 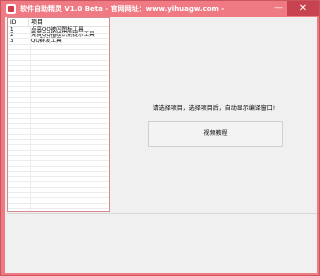 I want to click on app-icon, so click(x=11, y=9).